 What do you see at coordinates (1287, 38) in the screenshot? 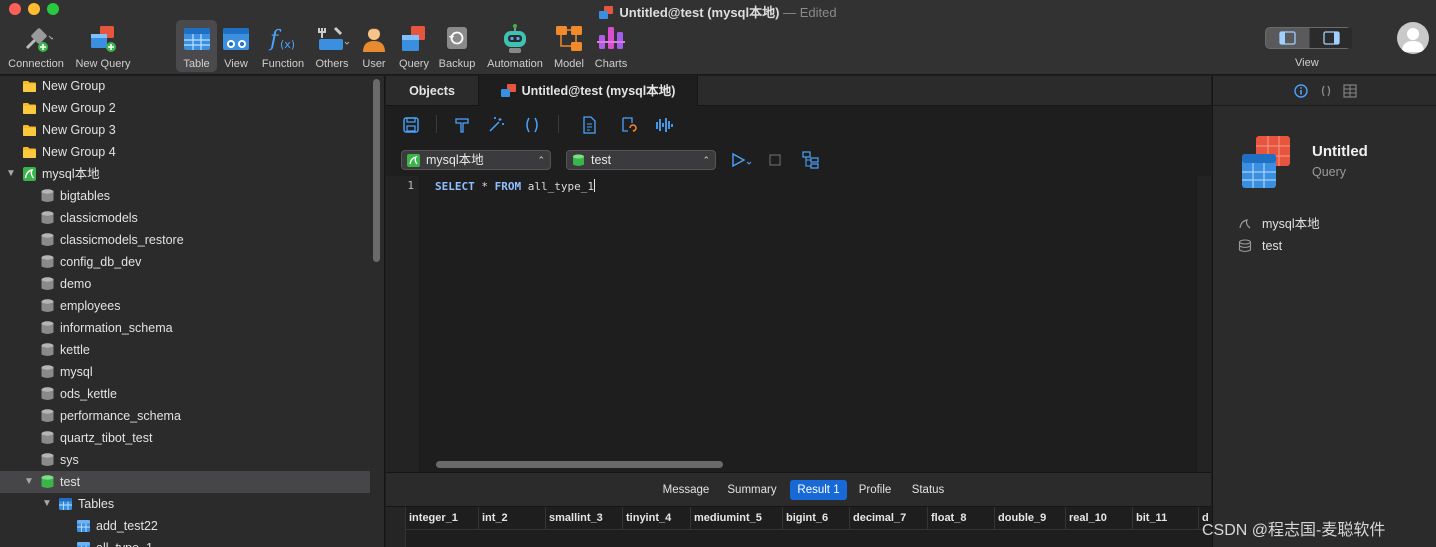
I see `toggle-left-panel-button` at bounding box center [1287, 38].